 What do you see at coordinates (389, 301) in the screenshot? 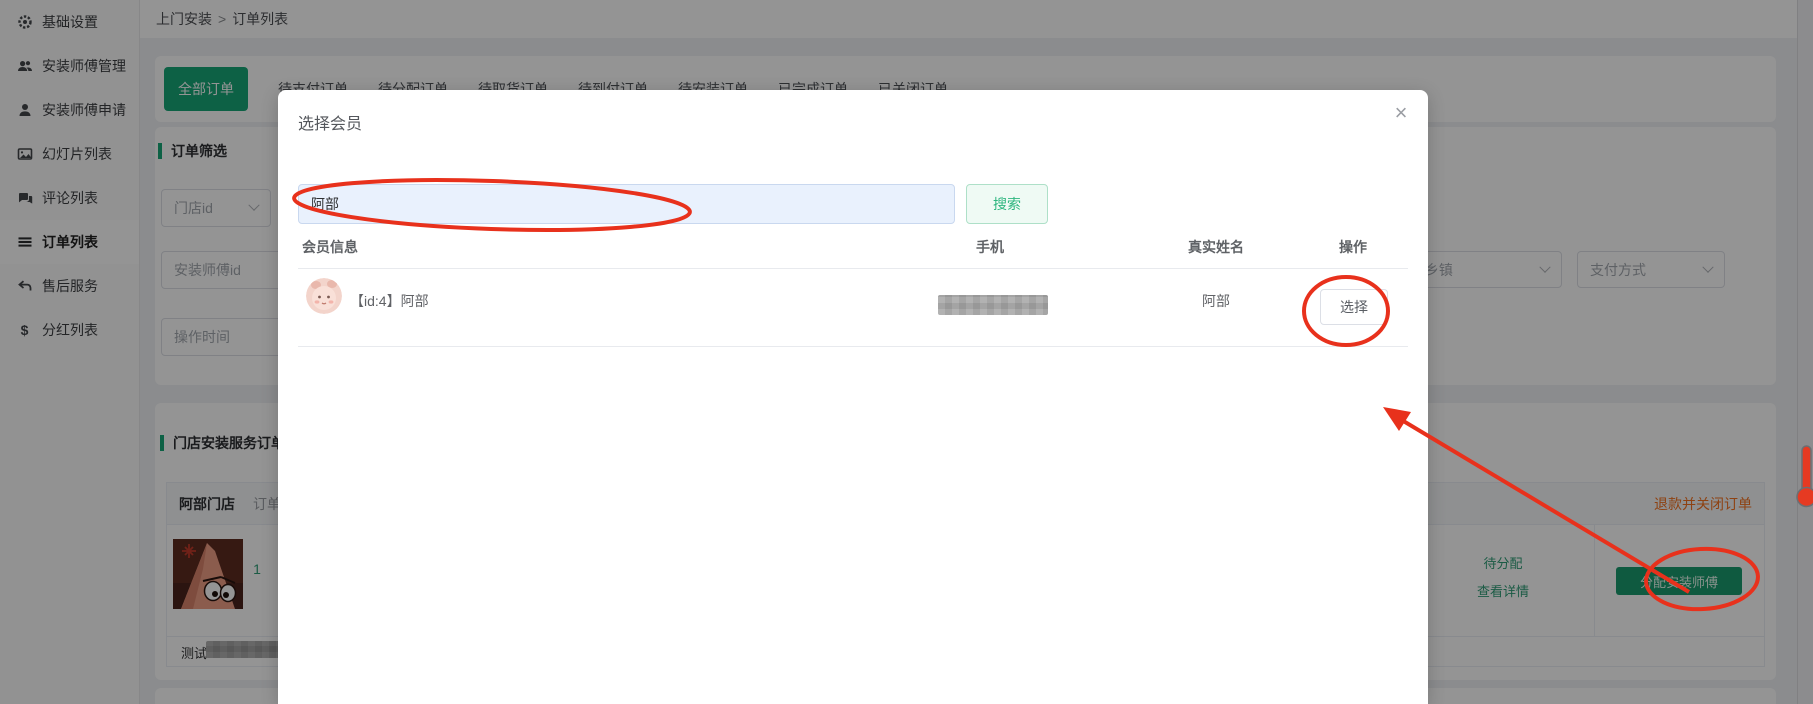
I see `member-id-name: 【id:4】阿部` at bounding box center [389, 301].